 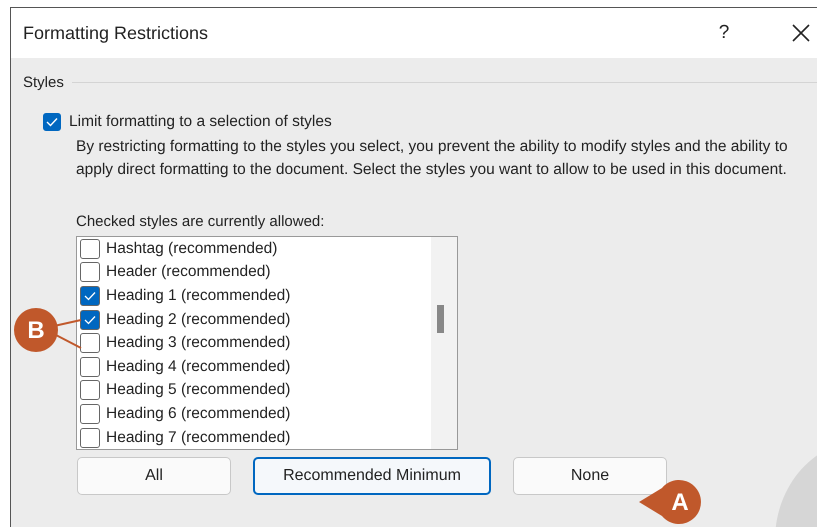 What do you see at coordinates (671, 502) in the screenshot?
I see `callout-marker: A` at bounding box center [671, 502].